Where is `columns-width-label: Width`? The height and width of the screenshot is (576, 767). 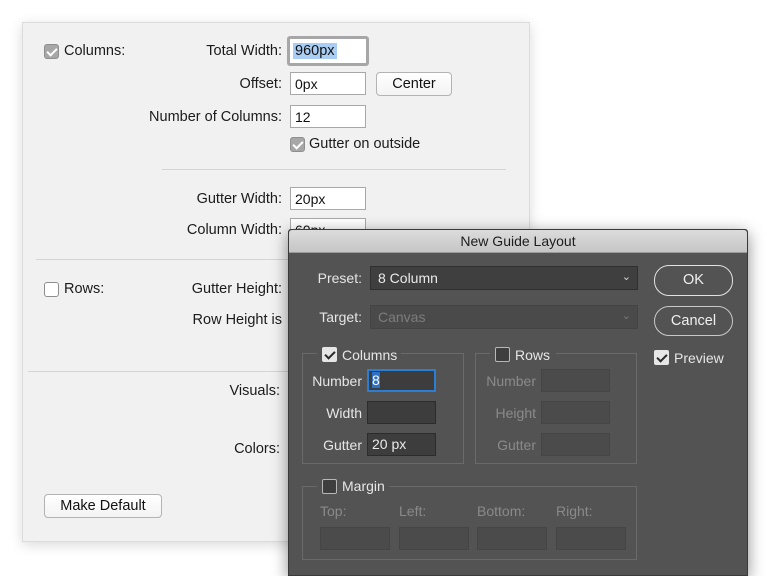
columns-width-label: Width is located at coordinates (344, 413).